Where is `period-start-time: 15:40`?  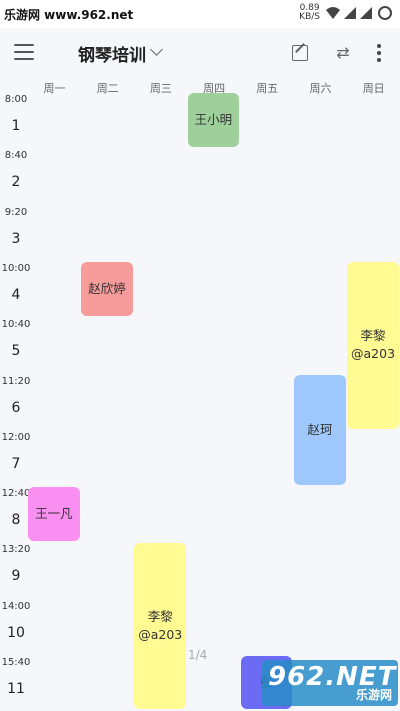 period-start-time: 15:40 is located at coordinates (16, 662).